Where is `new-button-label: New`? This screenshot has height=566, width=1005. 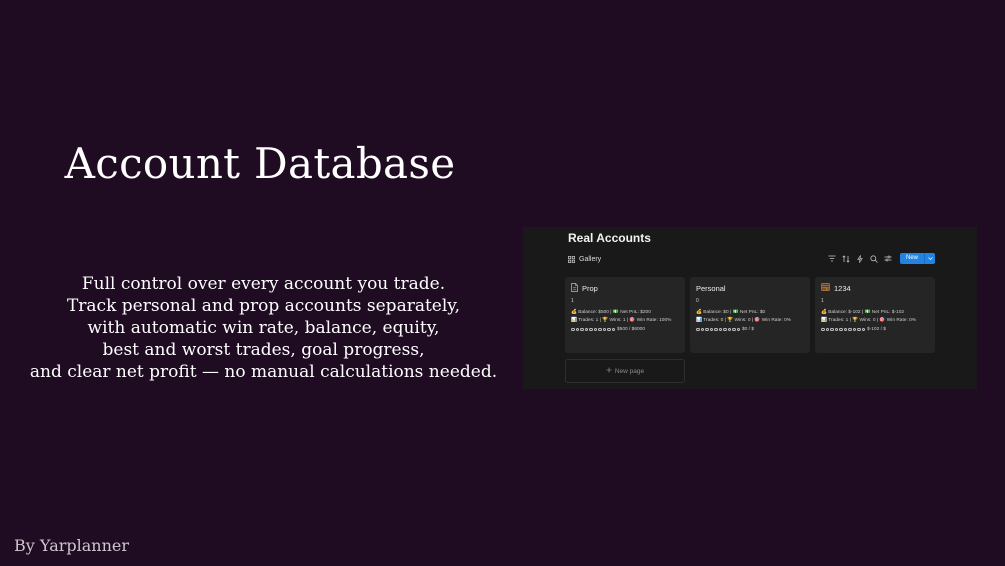
new-button-label: New is located at coordinates (911, 258).